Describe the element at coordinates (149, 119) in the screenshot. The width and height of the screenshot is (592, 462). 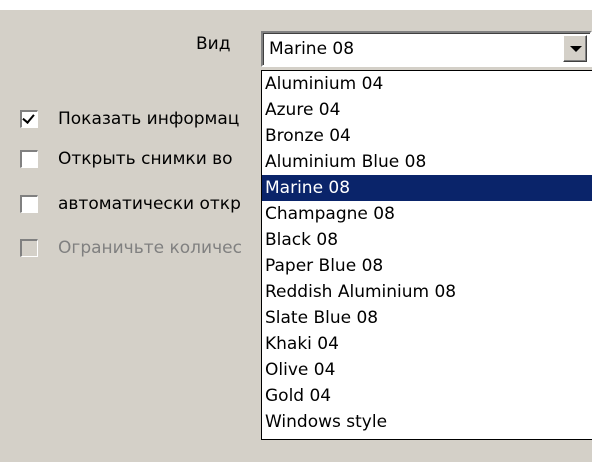
I see `show-info-label: Показать информац` at that location.